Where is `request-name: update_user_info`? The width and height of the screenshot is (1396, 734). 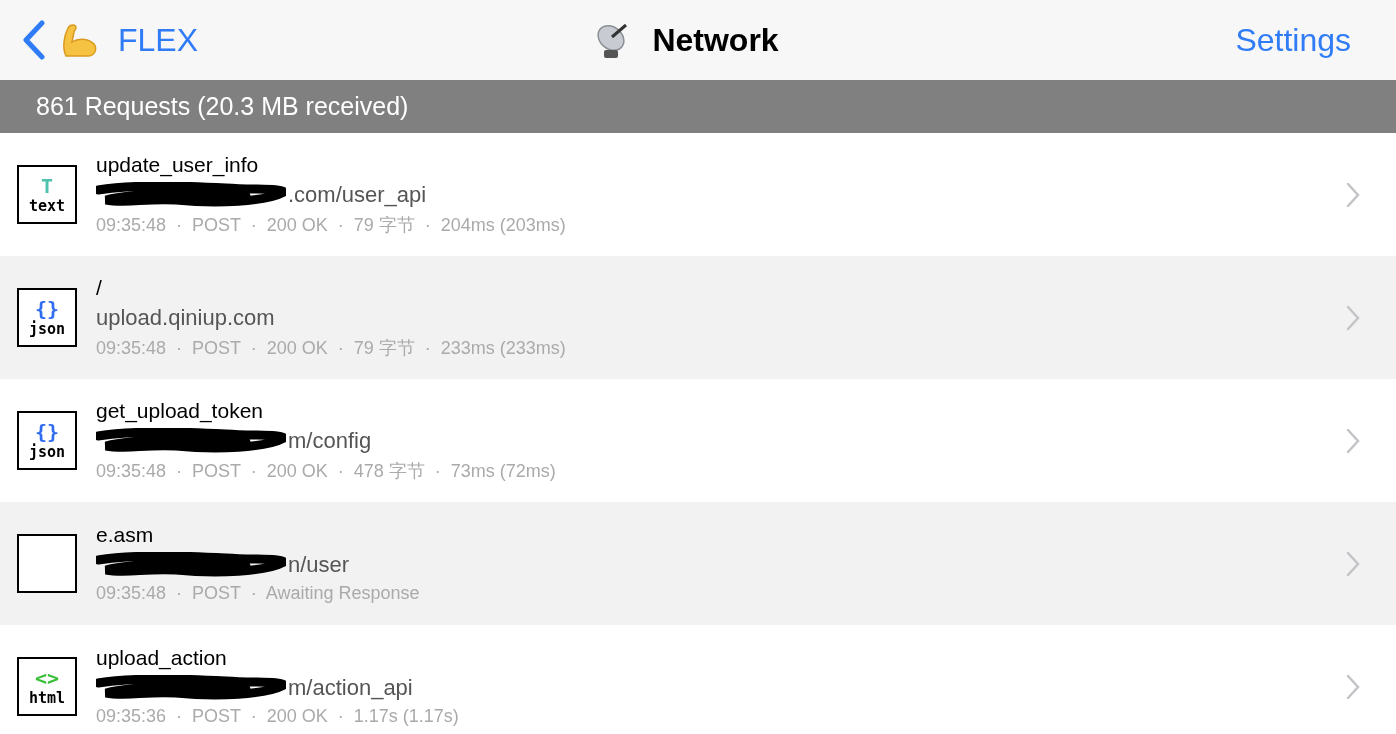
request-name: update_user_info is located at coordinates (178, 164).